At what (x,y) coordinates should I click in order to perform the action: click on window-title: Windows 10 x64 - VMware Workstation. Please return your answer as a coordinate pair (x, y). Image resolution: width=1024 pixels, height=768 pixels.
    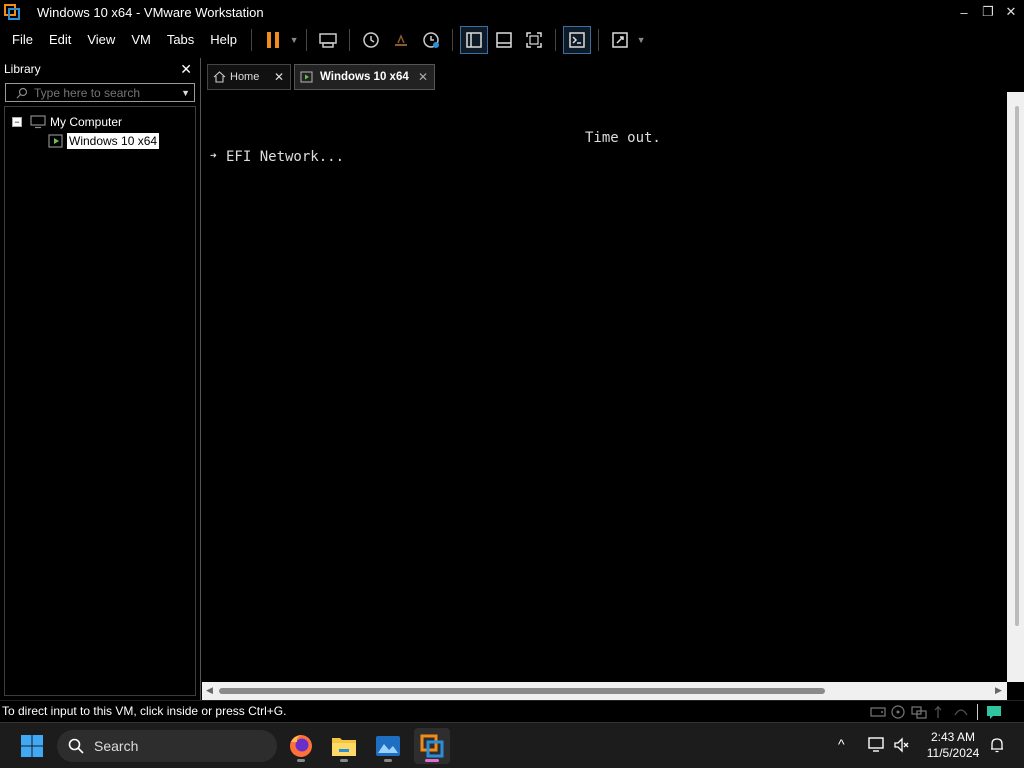
    Looking at the image, I should click on (150, 12).